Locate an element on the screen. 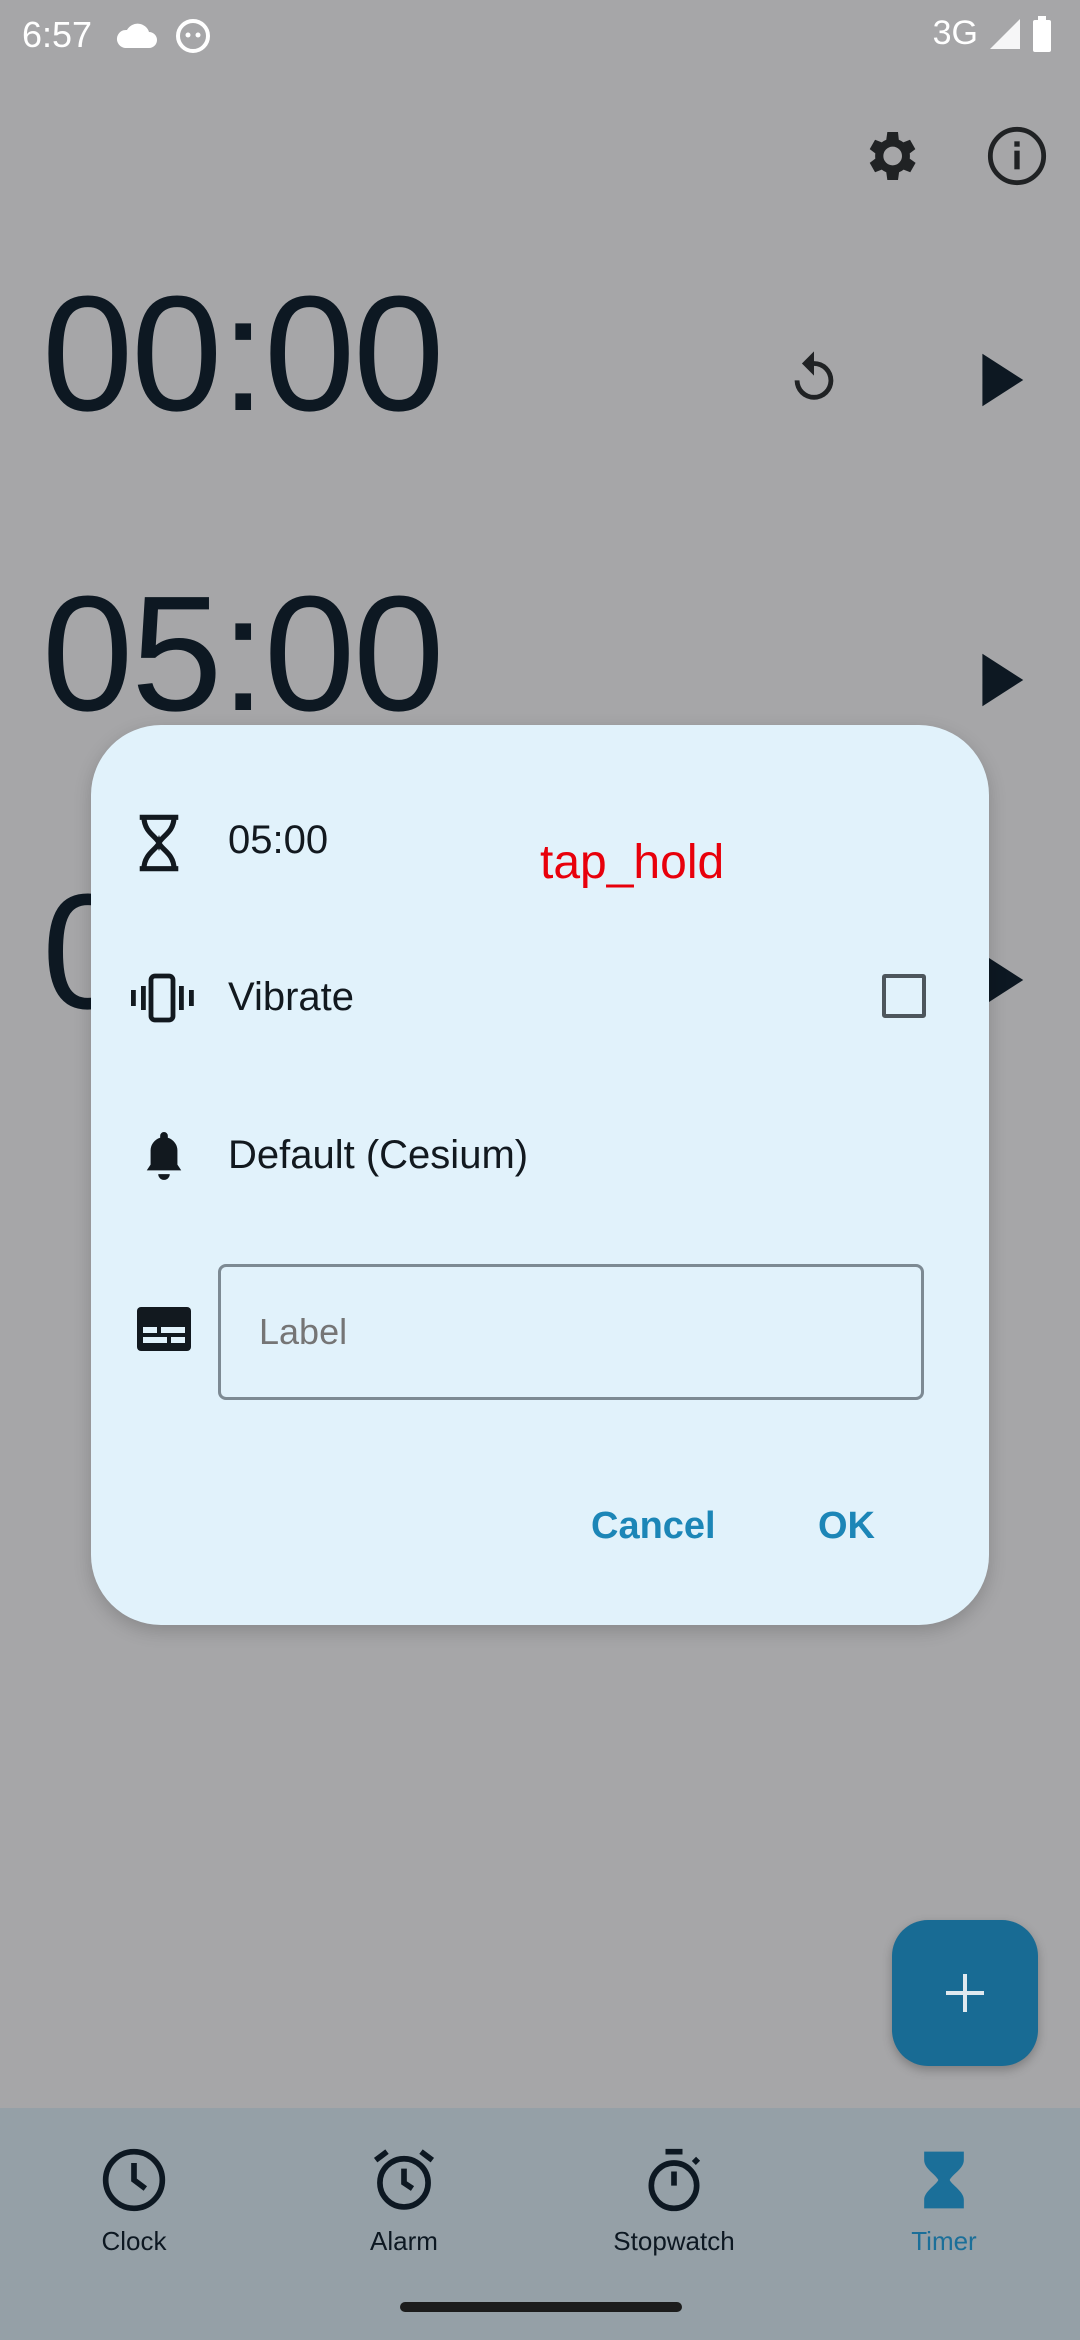 Image resolution: width=1080 pixels, height=2340 pixels. info-icon is located at coordinates (1017, 156).